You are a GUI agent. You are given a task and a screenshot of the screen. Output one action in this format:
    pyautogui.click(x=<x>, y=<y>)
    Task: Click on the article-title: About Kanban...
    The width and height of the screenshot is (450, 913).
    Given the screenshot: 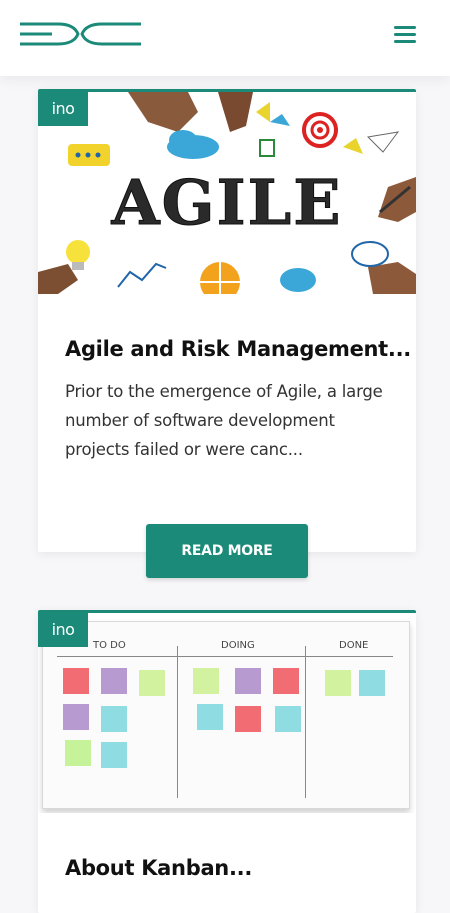 What is the action you would take?
    pyautogui.click(x=158, y=868)
    